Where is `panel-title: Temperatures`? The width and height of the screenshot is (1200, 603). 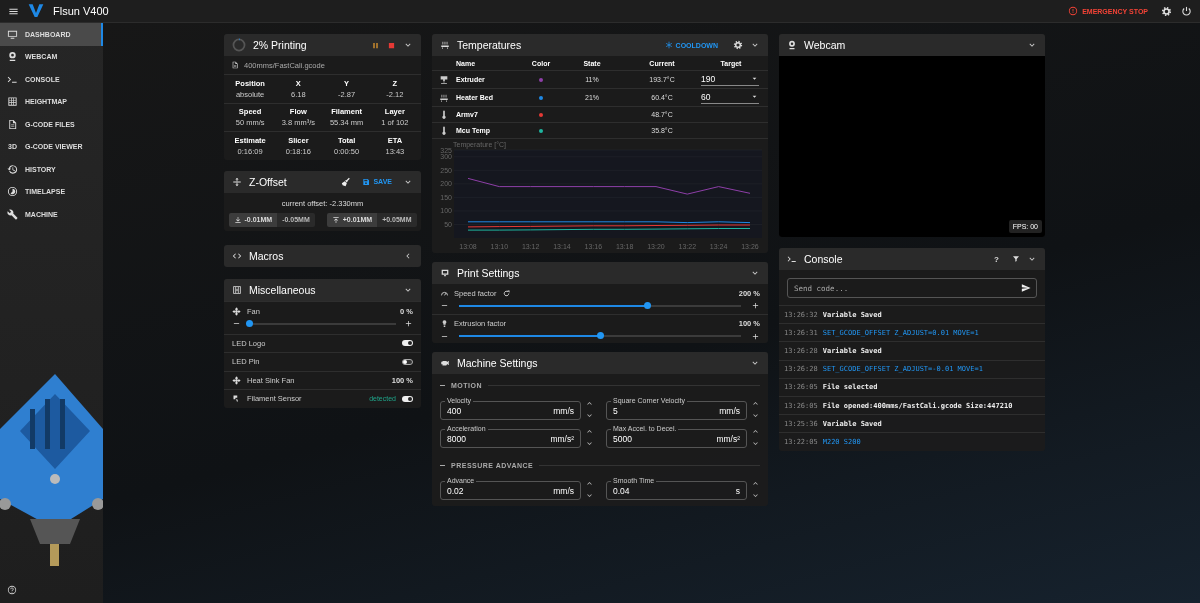 panel-title: Temperatures is located at coordinates (490, 45).